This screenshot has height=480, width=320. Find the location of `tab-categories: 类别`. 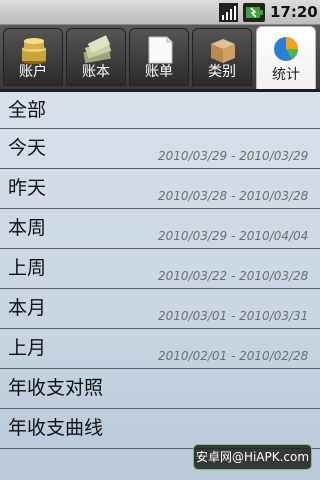

tab-categories: 类别 is located at coordinates (222, 57).